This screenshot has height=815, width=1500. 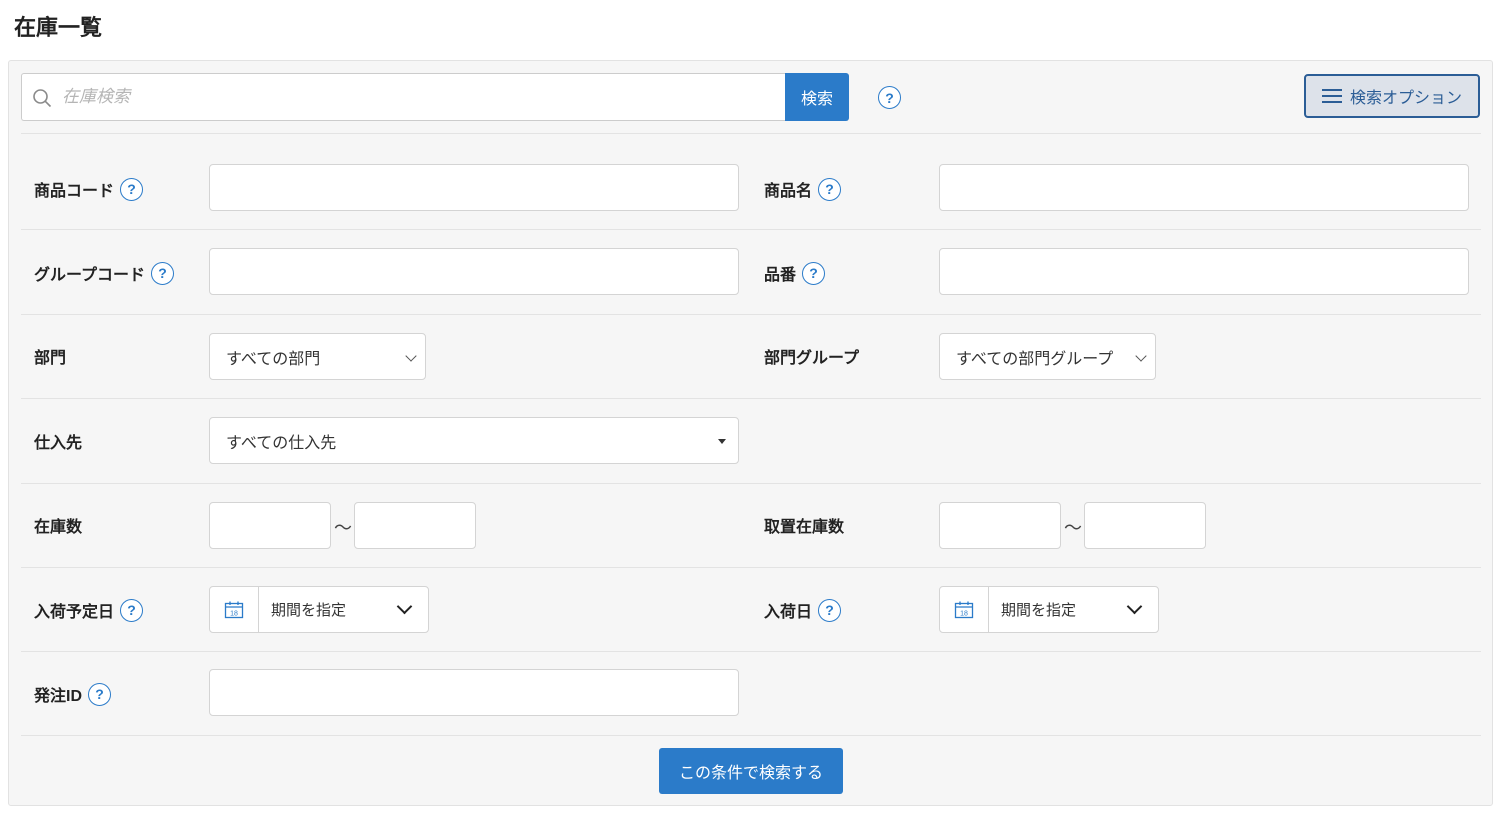 I want to click on reserved-qty-min-input, so click(x=1000, y=525).